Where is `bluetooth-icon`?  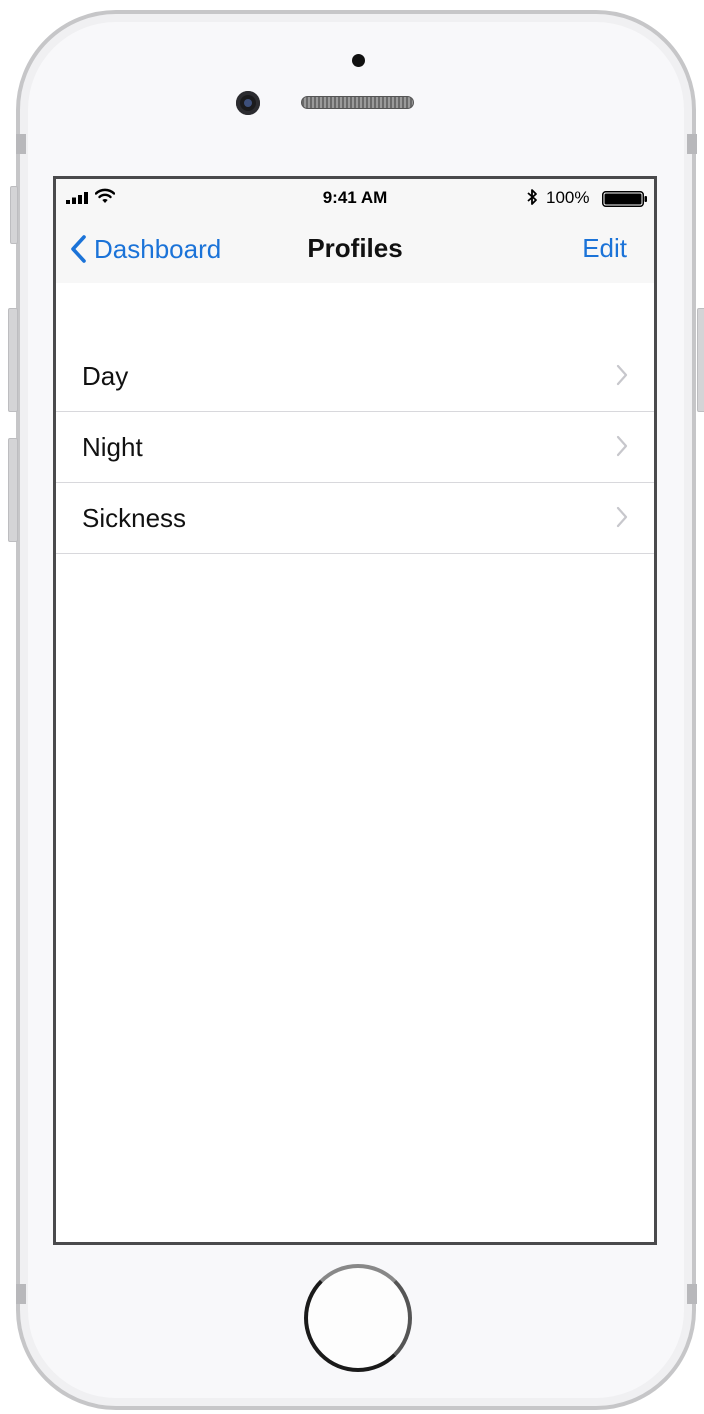
bluetooth-icon is located at coordinates (532, 197).